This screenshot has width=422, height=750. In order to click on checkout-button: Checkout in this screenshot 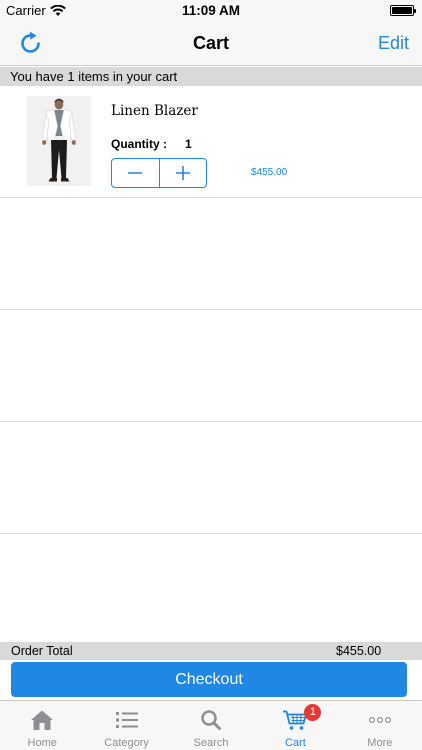, I will do `click(209, 679)`.